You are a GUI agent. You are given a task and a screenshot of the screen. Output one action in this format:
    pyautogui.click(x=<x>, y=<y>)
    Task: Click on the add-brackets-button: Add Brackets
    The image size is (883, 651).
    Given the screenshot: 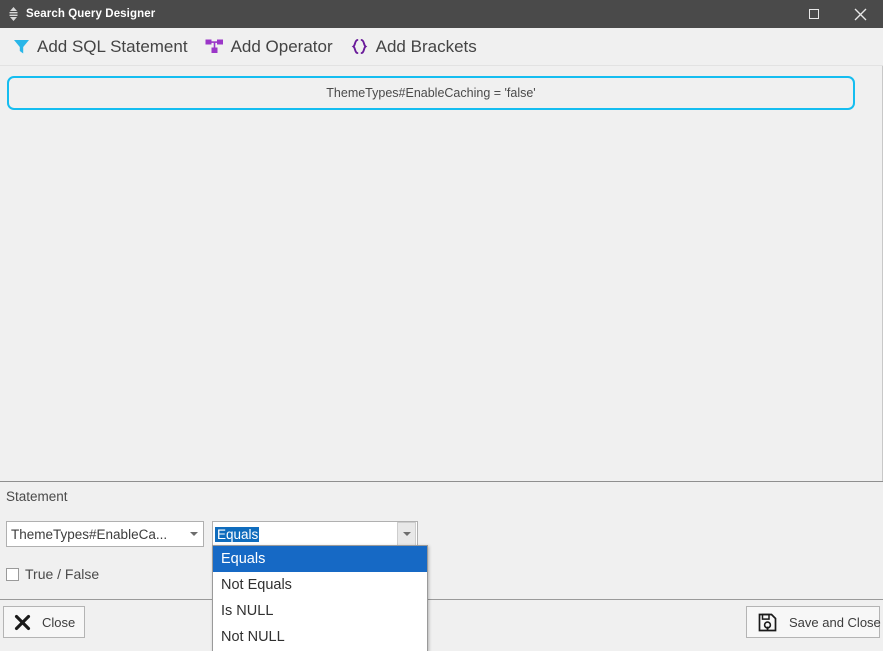 What is the action you would take?
    pyautogui.click(x=415, y=47)
    